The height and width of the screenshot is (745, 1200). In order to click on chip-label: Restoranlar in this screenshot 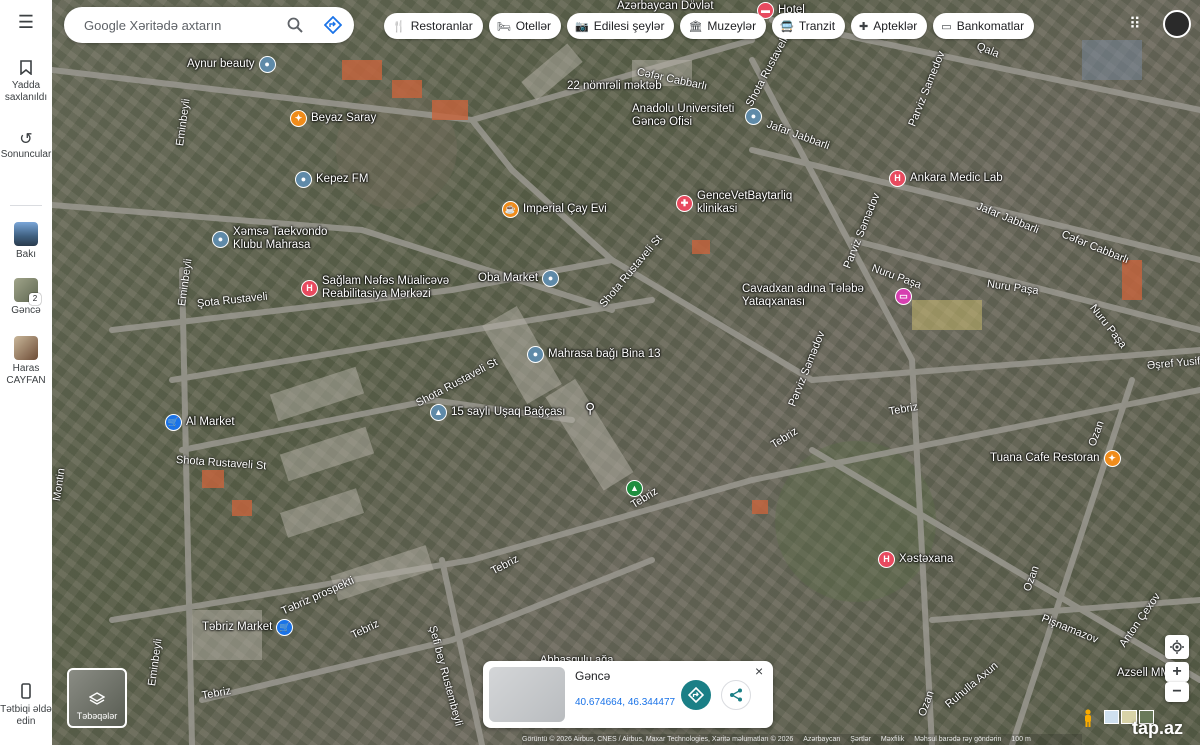, I will do `click(441, 26)`.